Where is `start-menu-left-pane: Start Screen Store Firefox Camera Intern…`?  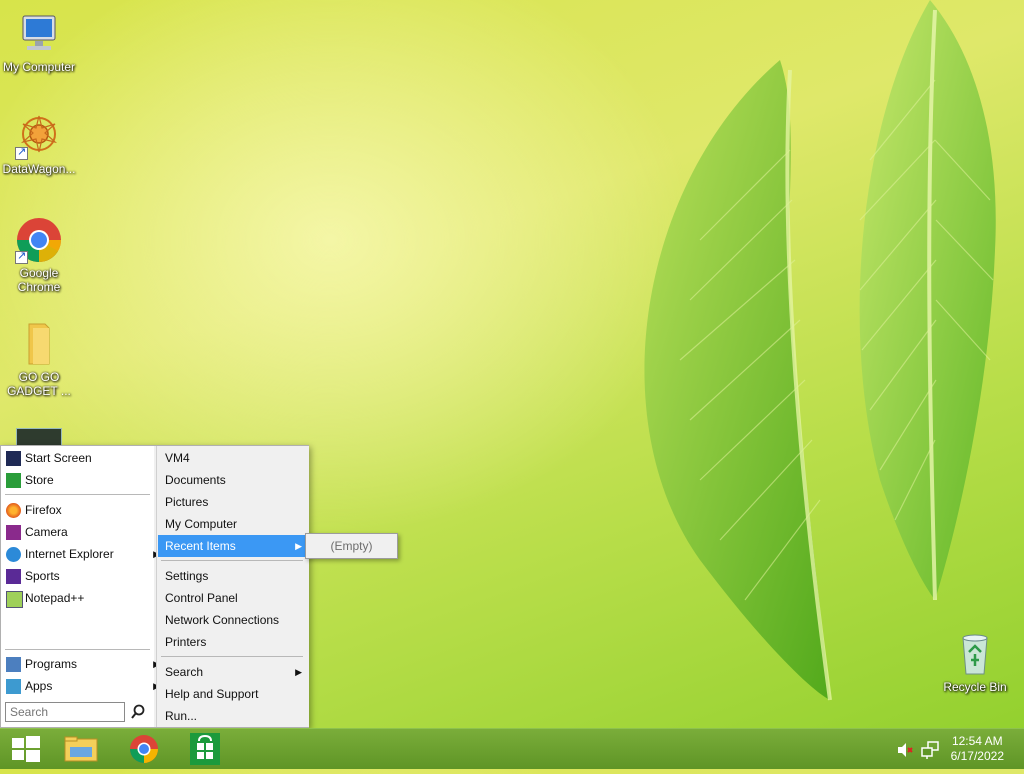 start-menu-left-pane: Start Screen Store Firefox Camera Intern… is located at coordinates (80, 586).